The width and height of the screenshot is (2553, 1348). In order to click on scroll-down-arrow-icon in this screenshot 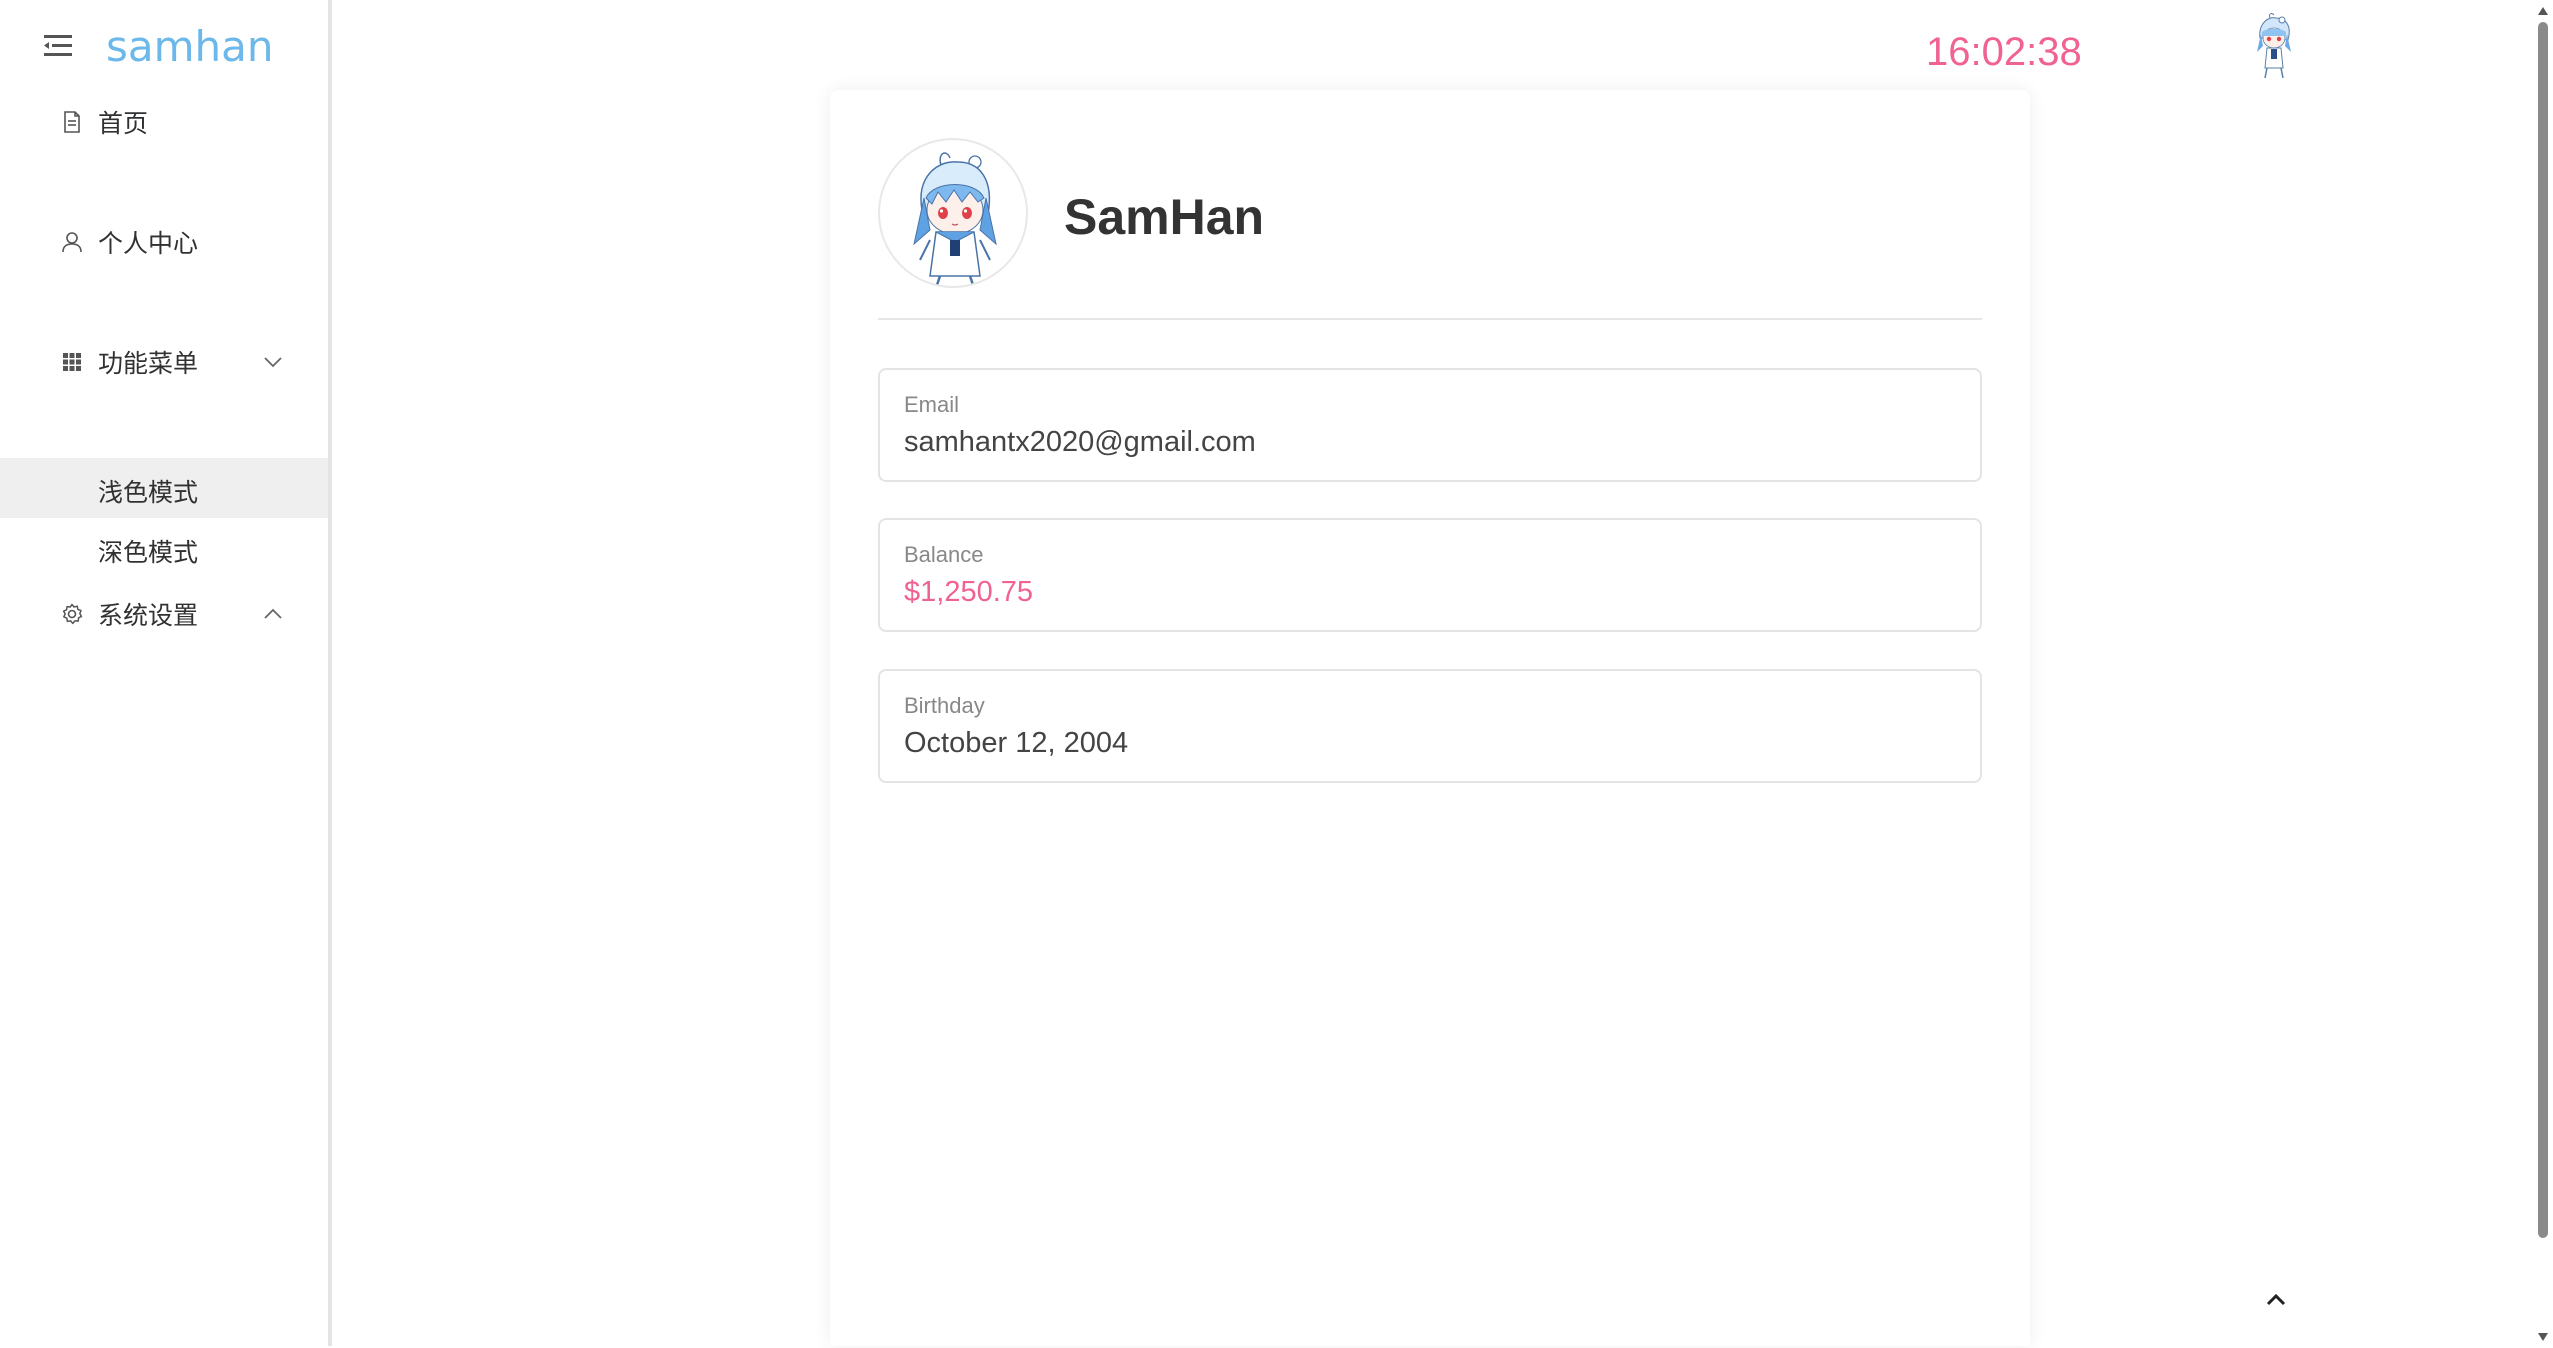, I will do `click(2543, 1336)`.